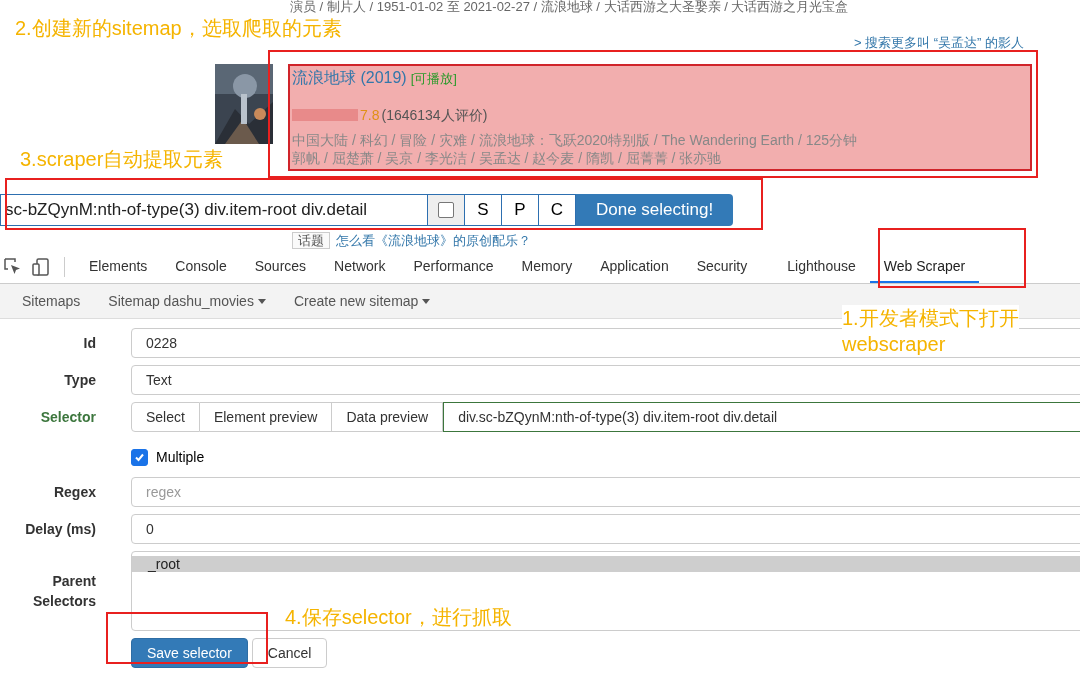  Describe the element at coordinates (51, 301) in the screenshot. I see `nav-item: Sitemaps` at that location.